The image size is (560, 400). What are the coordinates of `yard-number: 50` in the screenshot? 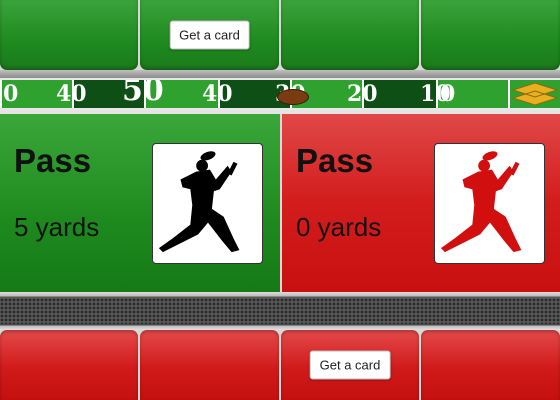 It's located at (143, 93).